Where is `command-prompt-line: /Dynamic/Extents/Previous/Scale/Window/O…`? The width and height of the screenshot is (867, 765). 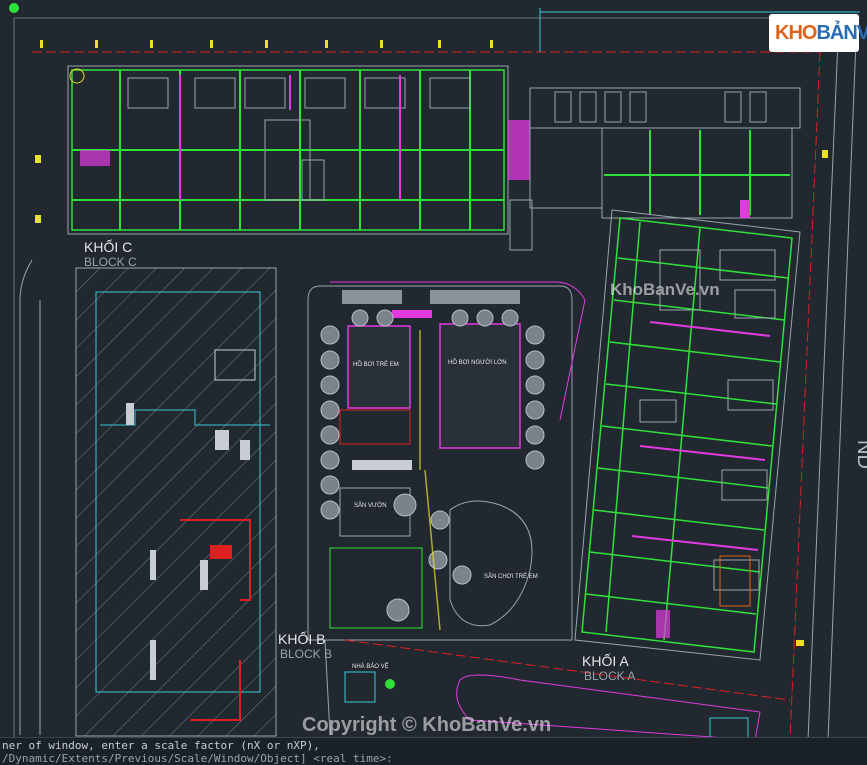
command-prompt-line: /Dynamic/Extents/Previous/Scale/Window/O… is located at coordinates (197, 758).